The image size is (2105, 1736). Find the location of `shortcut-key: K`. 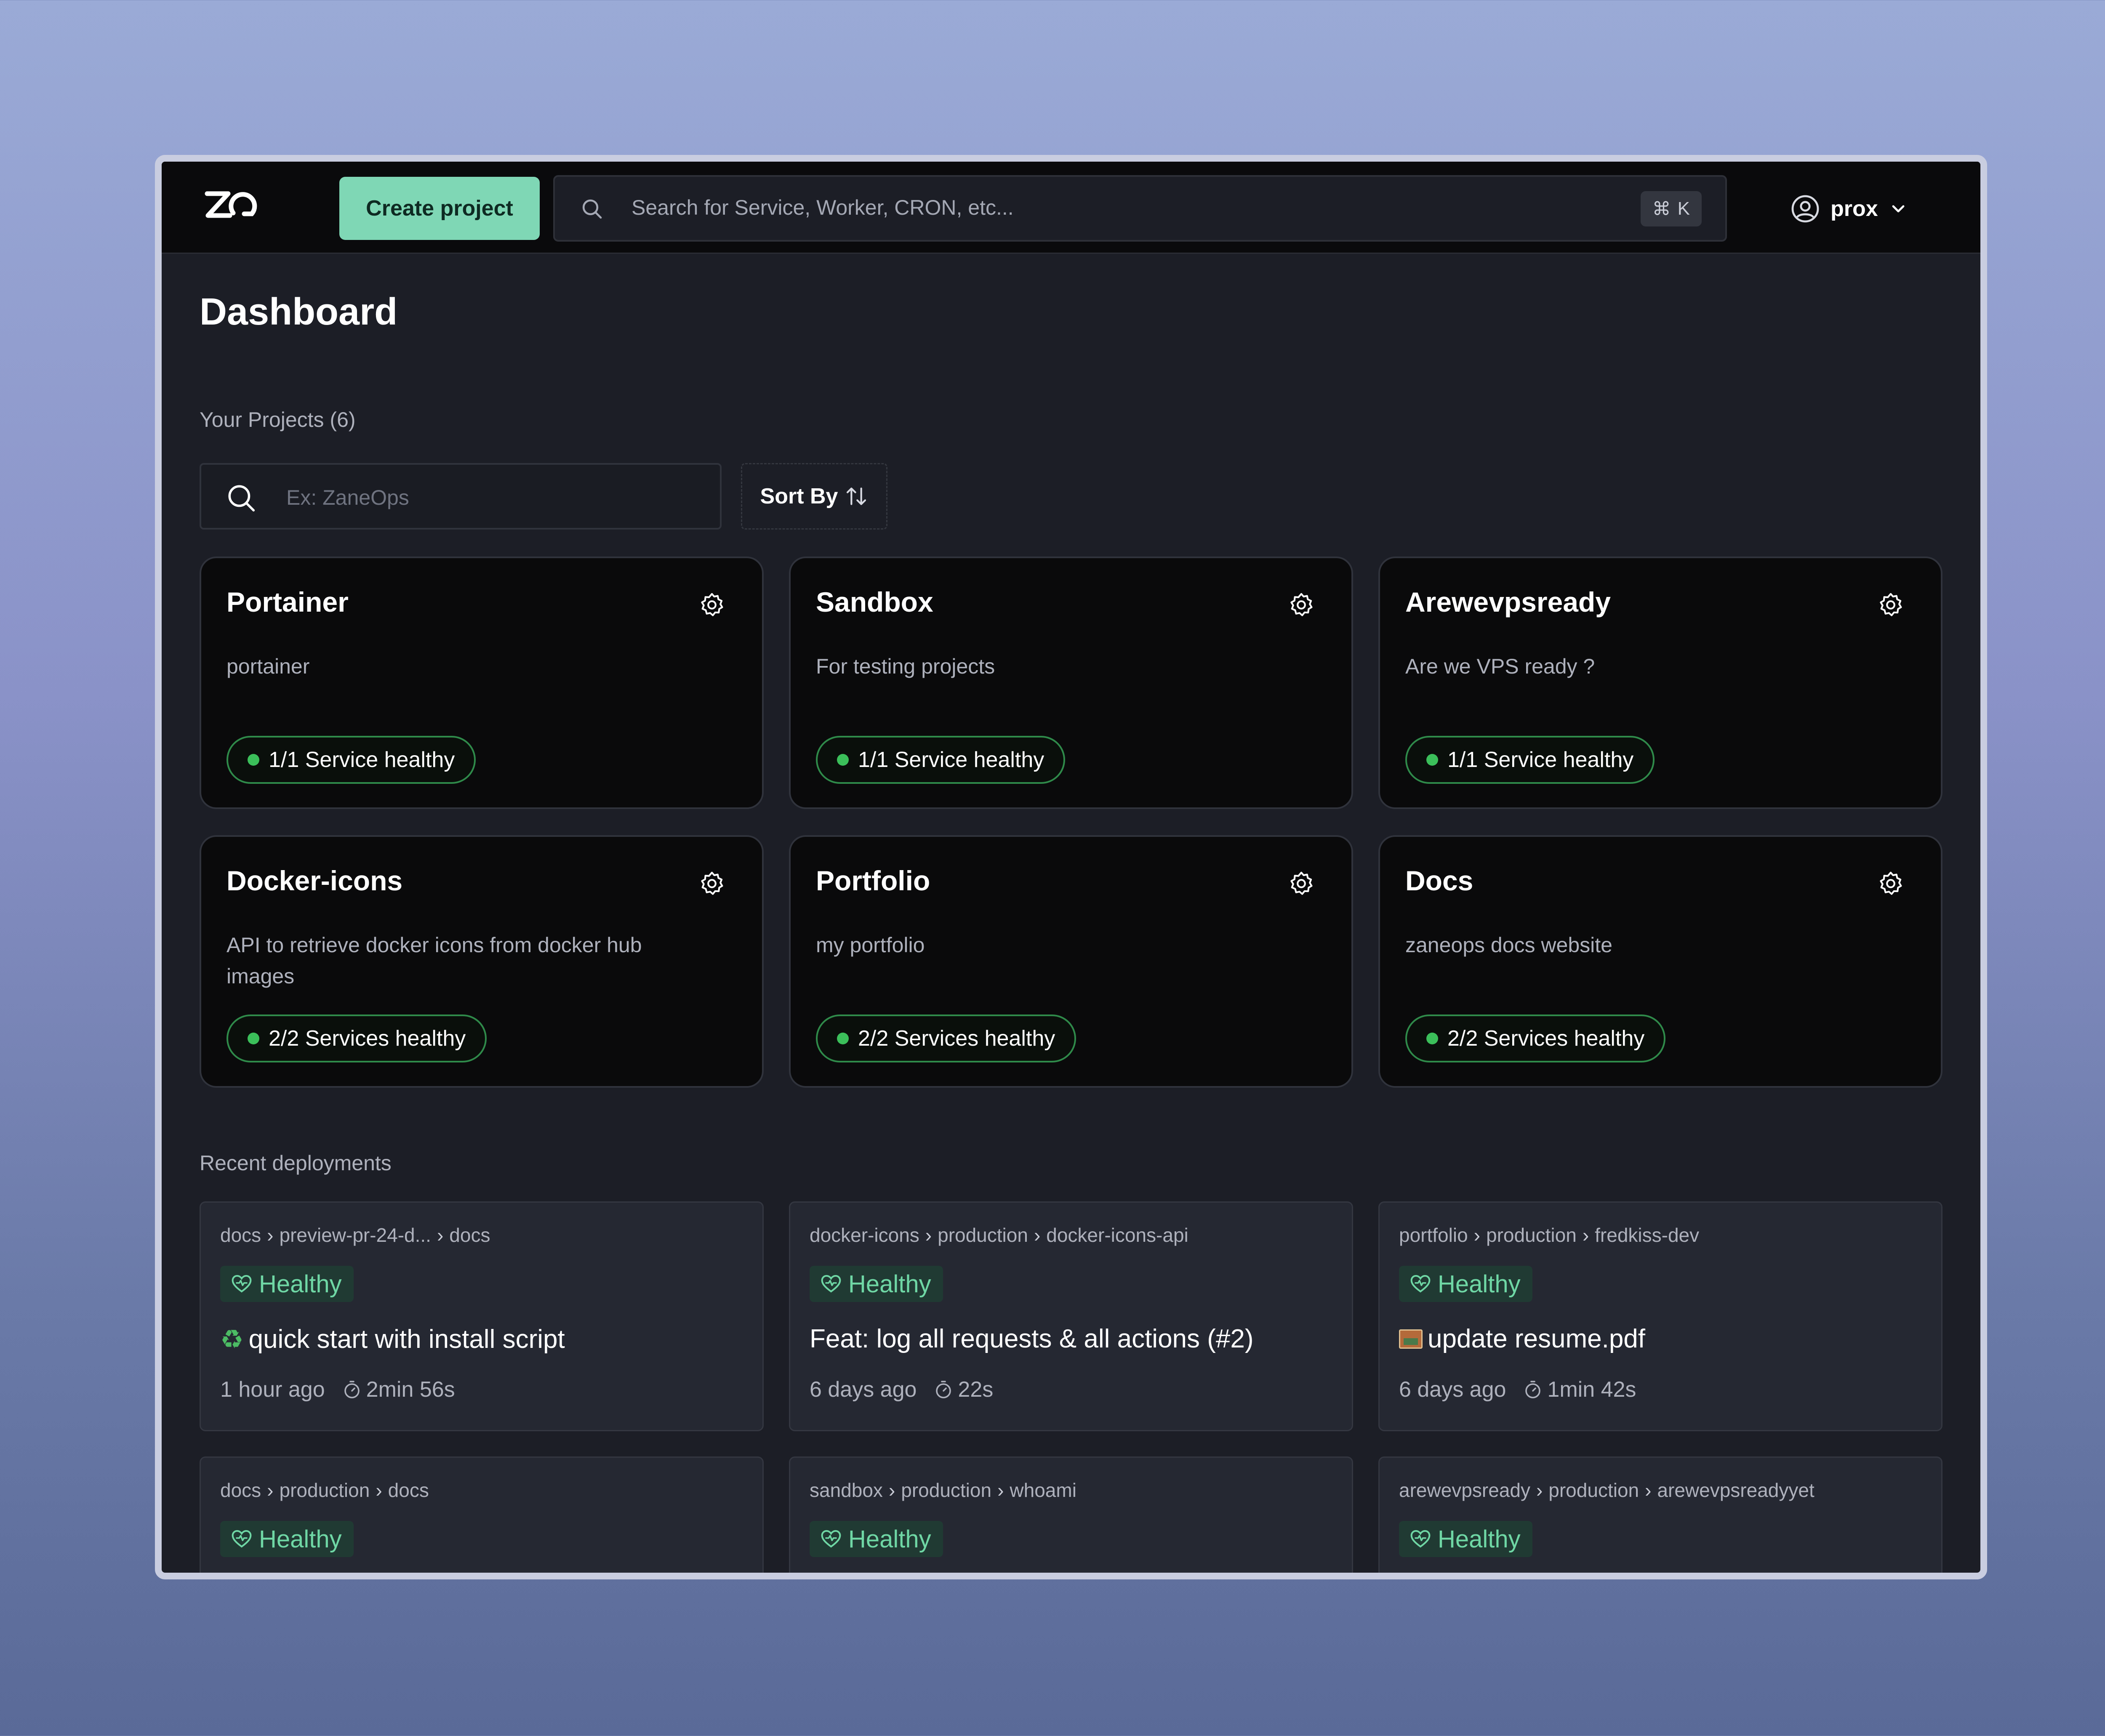

shortcut-key: K is located at coordinates (1683, 208).